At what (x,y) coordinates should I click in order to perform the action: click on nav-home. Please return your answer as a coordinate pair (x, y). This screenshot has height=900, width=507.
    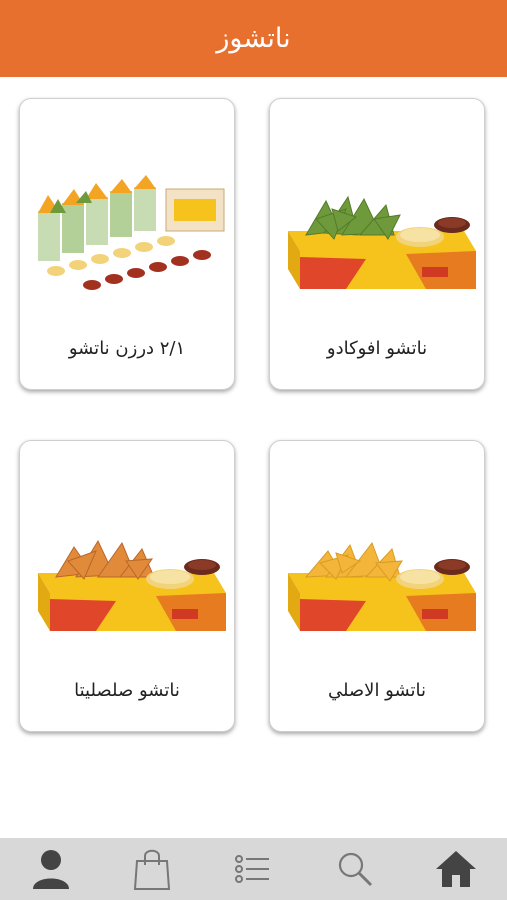
    Looking at the image, I should click on (456, 869).